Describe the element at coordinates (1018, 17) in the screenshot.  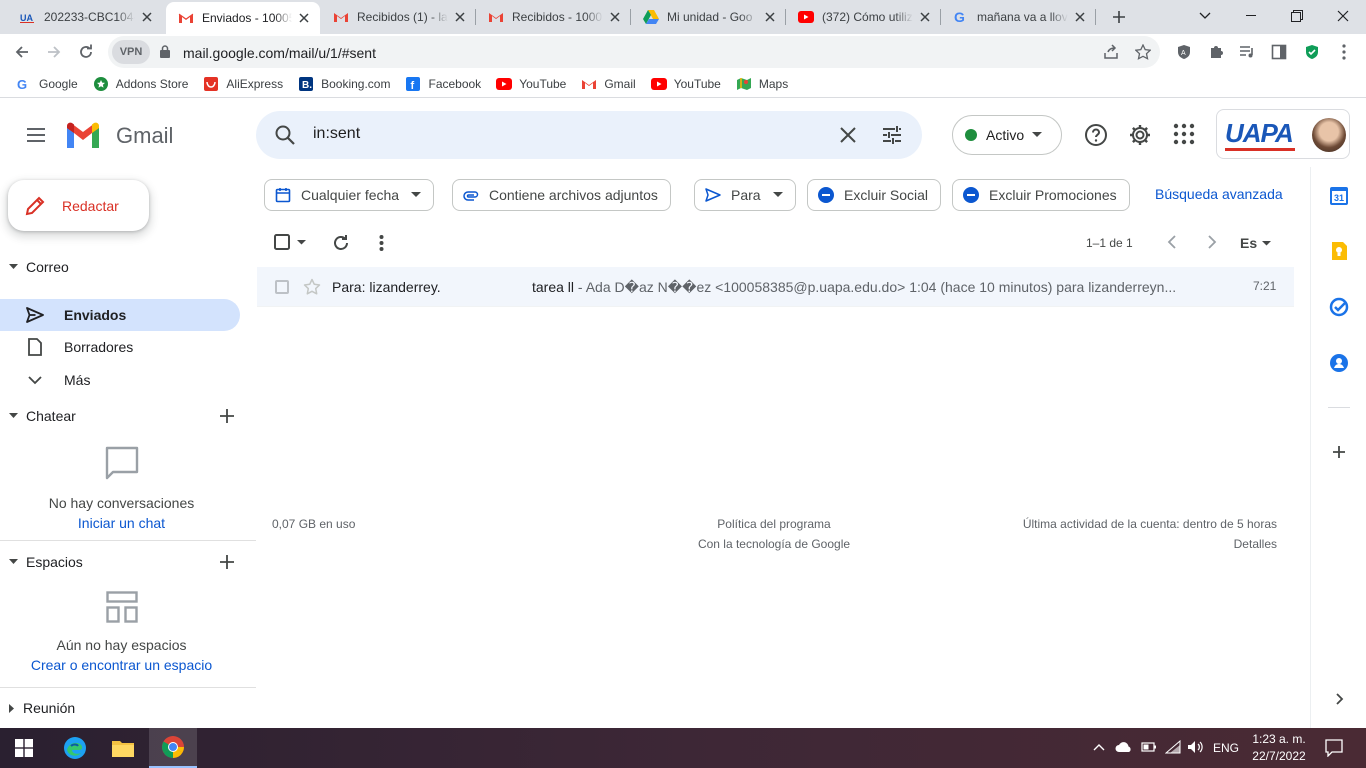
I see `browser-tab: G mañana va a llov` at that location.